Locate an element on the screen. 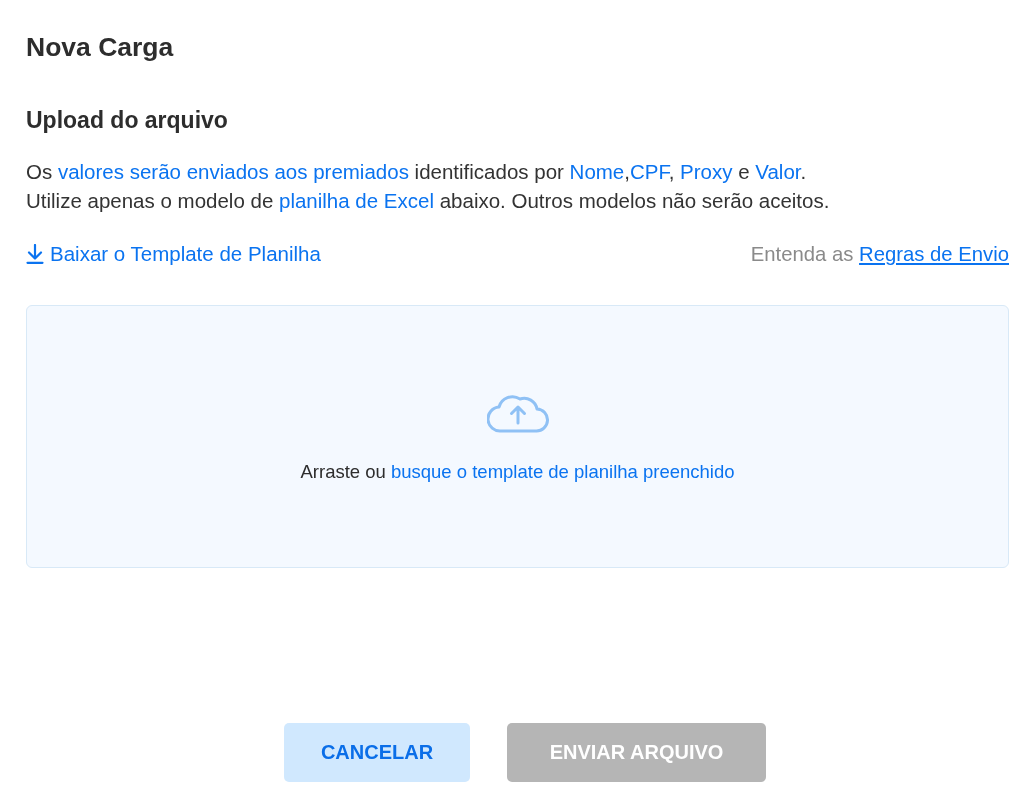  download-icon is located at coordinates (35, 254).